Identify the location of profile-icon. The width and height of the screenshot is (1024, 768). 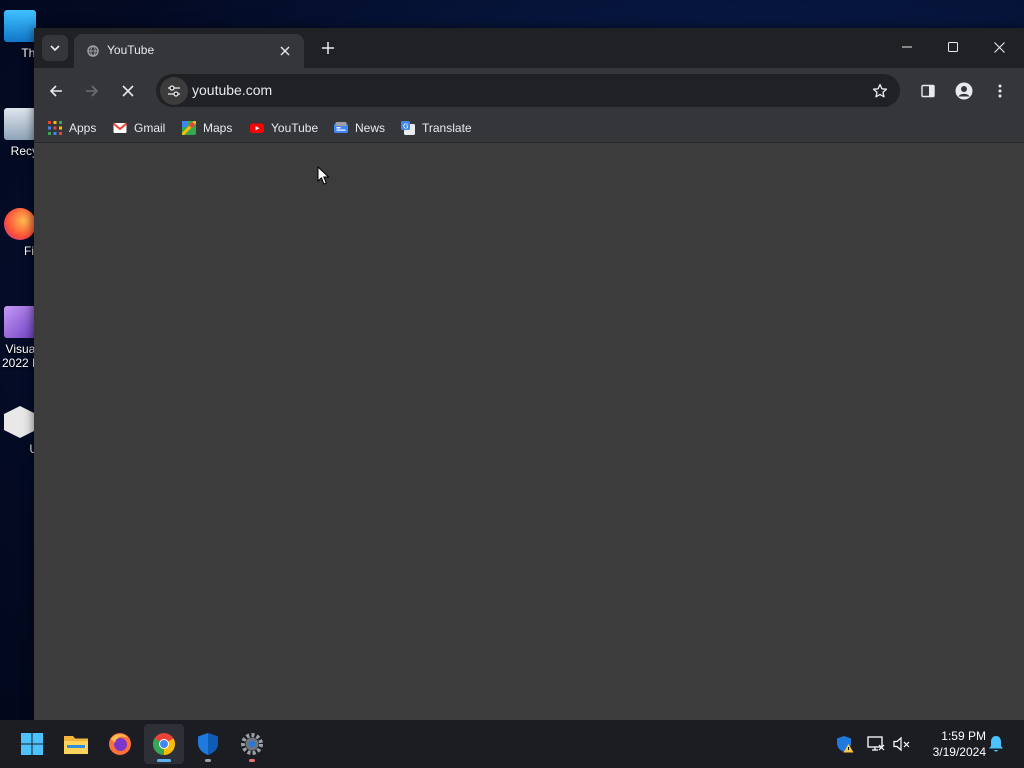
(964, 91).